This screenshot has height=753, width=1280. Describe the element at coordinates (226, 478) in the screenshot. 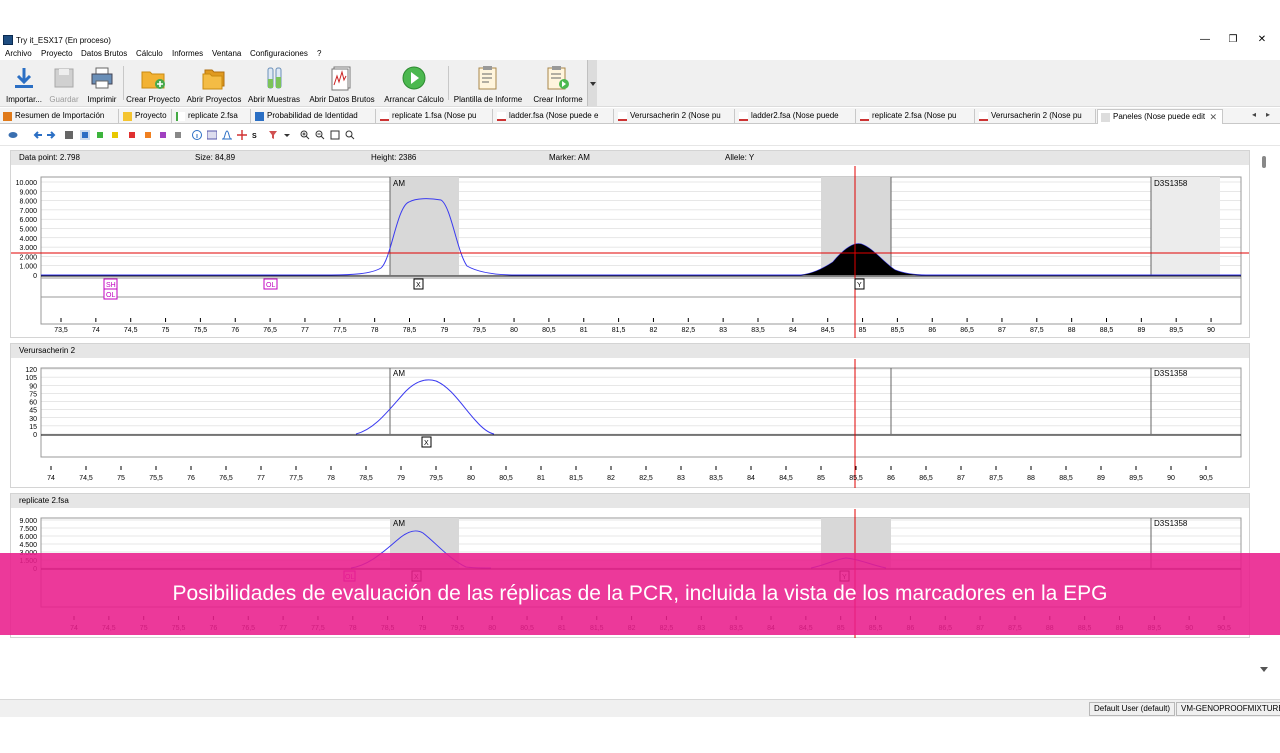

I see `x-tick-label: 76,5` at that location.